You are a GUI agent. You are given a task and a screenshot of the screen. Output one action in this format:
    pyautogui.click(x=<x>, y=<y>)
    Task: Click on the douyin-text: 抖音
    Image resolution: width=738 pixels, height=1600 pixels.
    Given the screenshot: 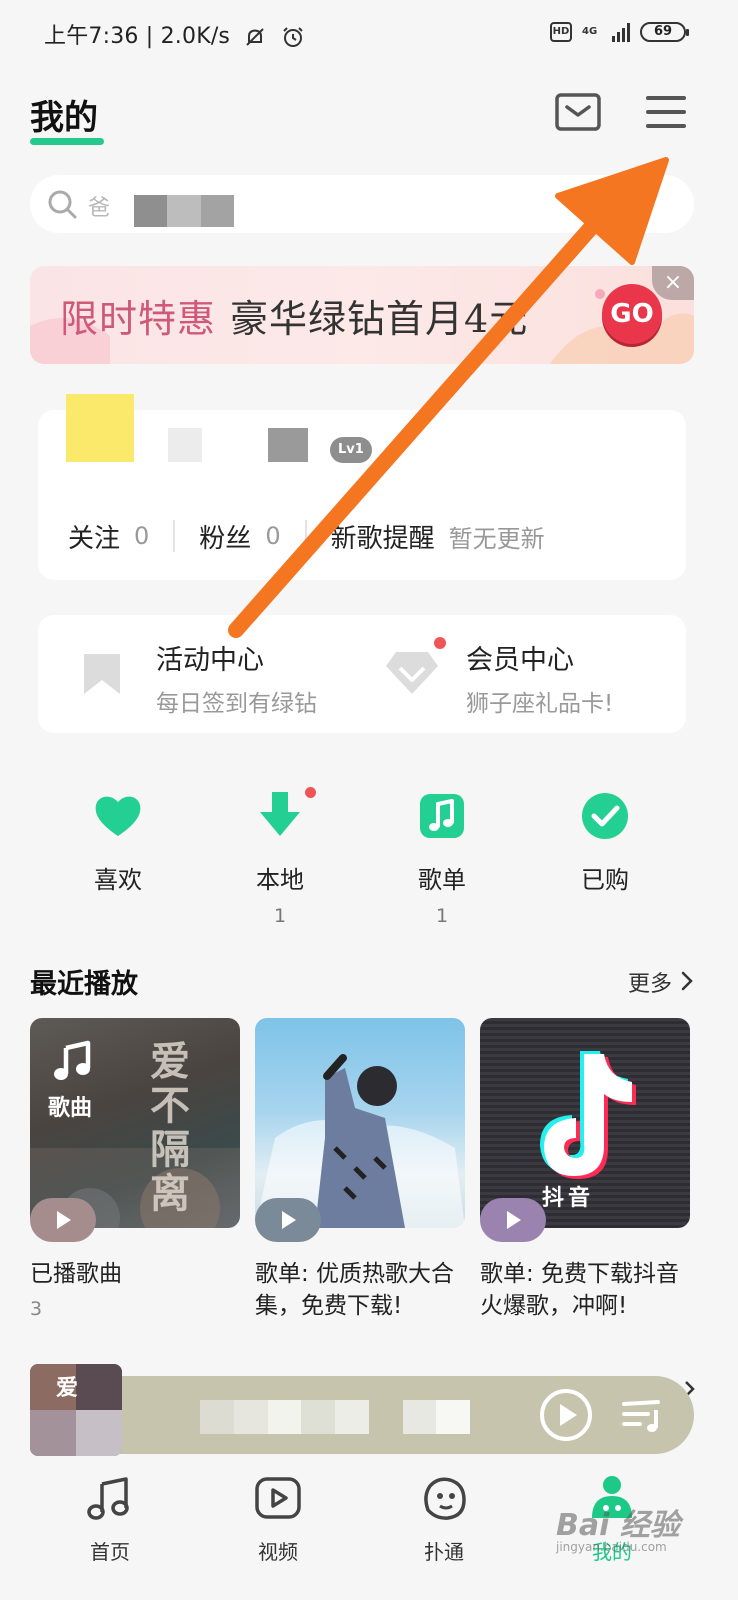 What is the action you would take?
    pyautogui.click(x=568, y=1198)
    